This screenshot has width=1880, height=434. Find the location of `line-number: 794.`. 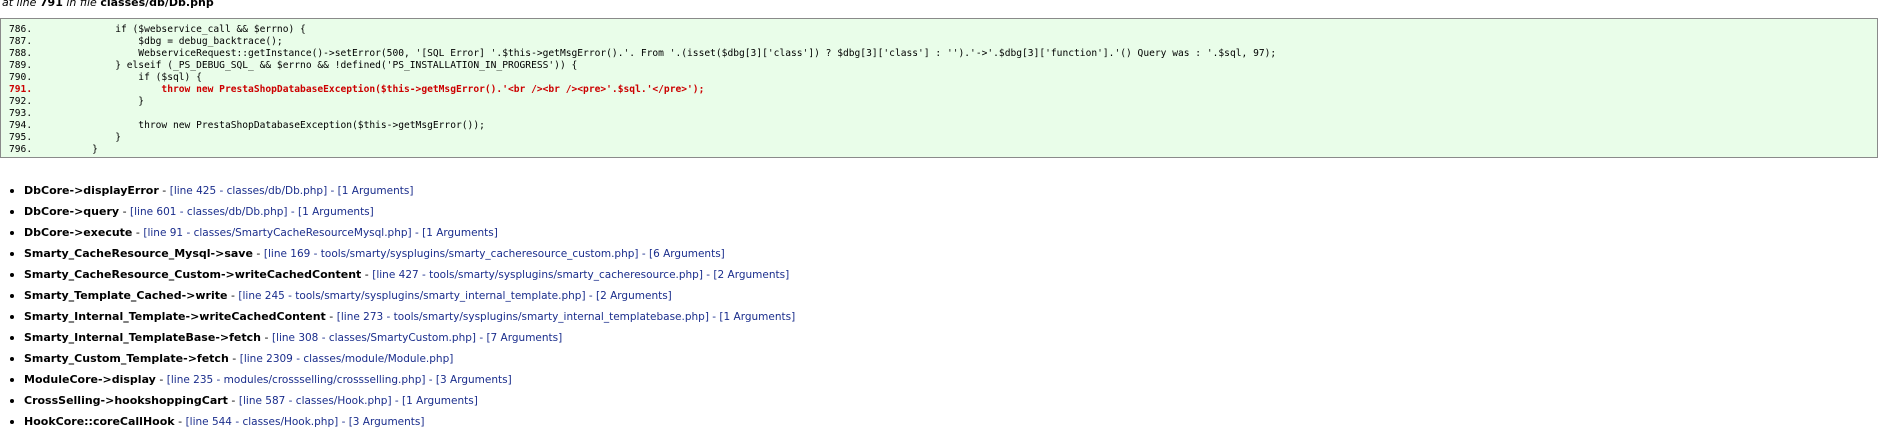

line-number: 794. is located at coordinates (21, 125).